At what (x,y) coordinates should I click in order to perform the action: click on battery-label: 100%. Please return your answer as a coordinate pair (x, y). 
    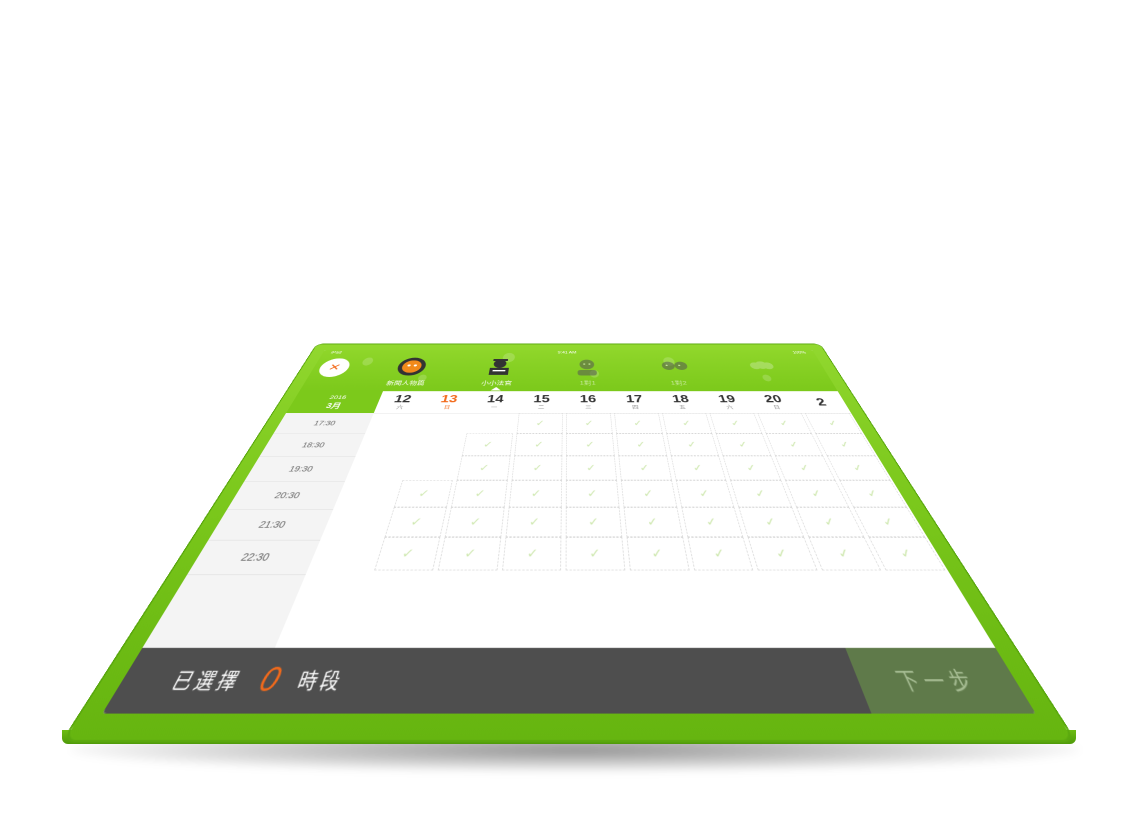
    Looking at the image, I should click on (799, 353).